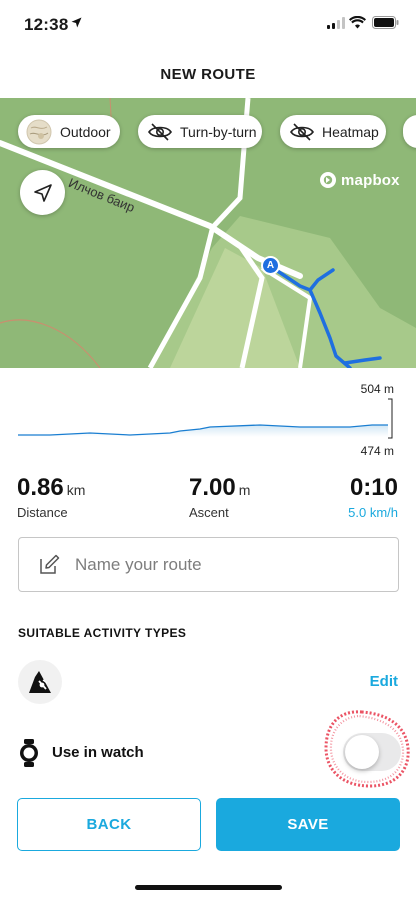 This screenshot has width=416, height=900. Describe the element at coordinates (370, 180) in the screenshot. I see `mapbox-wordmark: mapbox` at that location.